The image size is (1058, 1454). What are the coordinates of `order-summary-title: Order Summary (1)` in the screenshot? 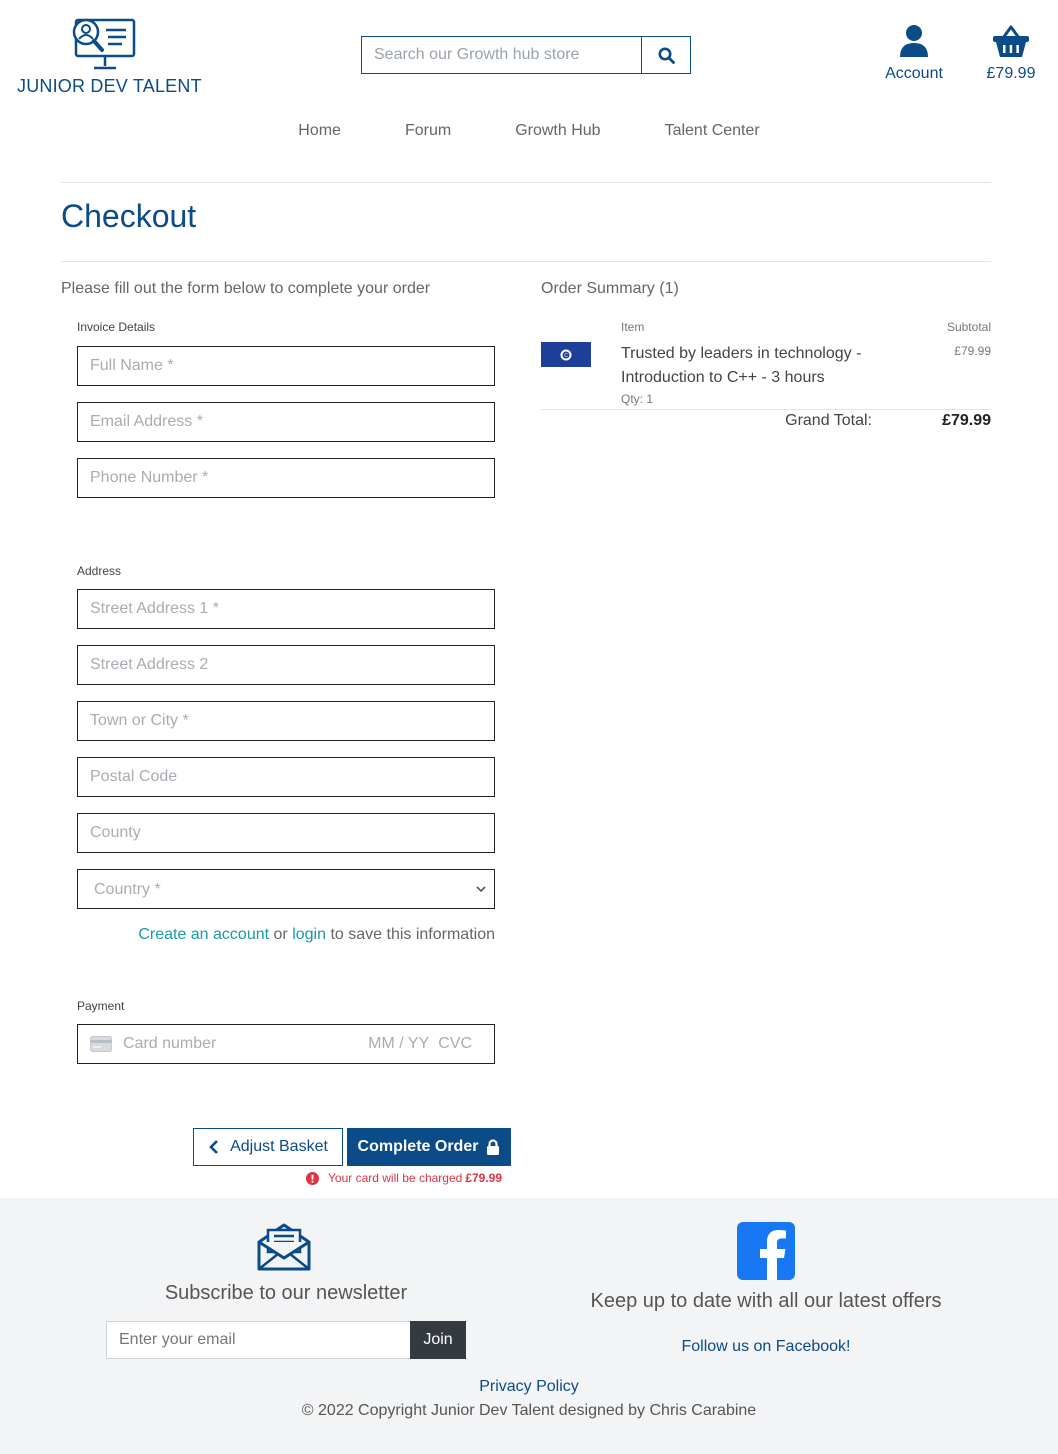 It's located at (610, 288).